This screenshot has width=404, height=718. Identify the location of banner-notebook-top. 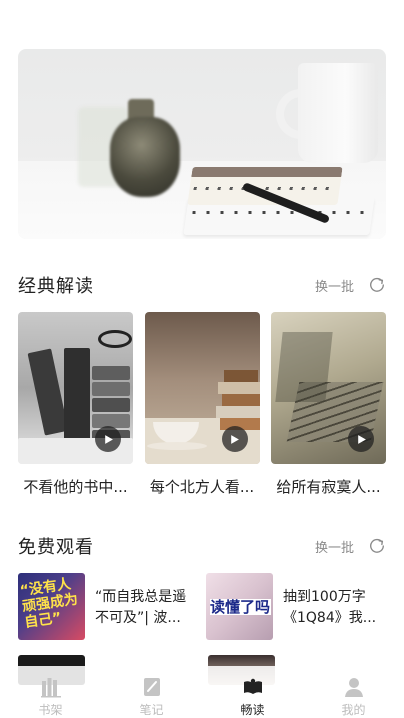
(265, 186).